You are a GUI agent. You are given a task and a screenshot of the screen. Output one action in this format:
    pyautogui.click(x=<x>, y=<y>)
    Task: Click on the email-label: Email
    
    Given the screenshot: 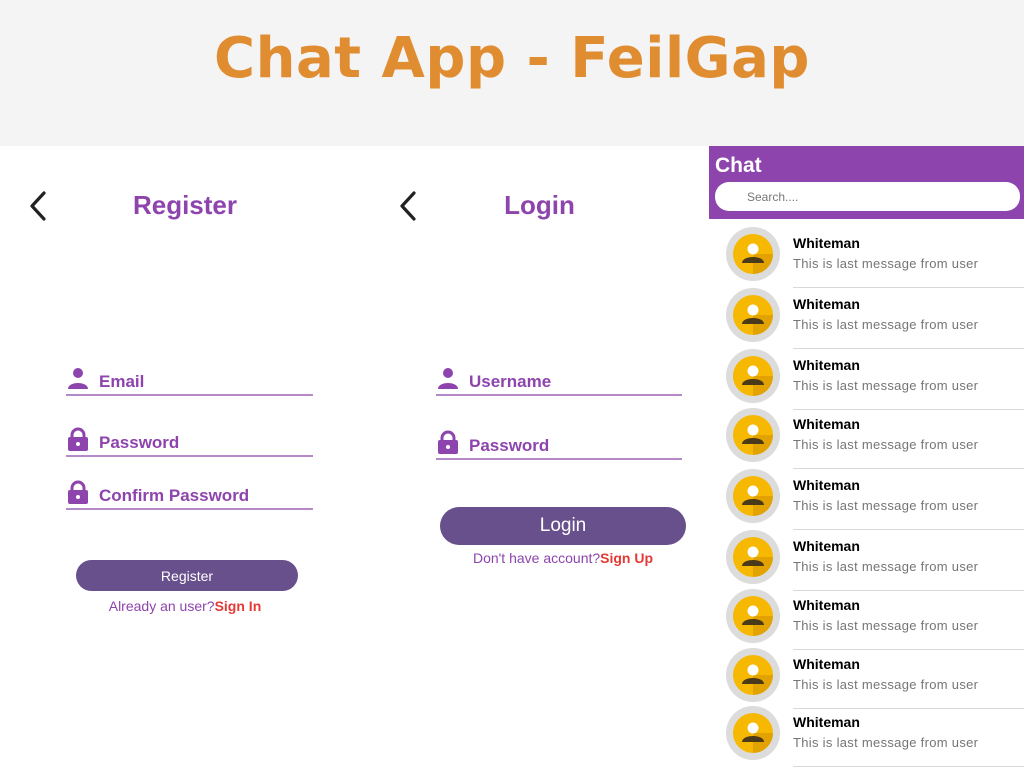 What is the action you would take?
    pyautogui.click(x=122, y=381)
    